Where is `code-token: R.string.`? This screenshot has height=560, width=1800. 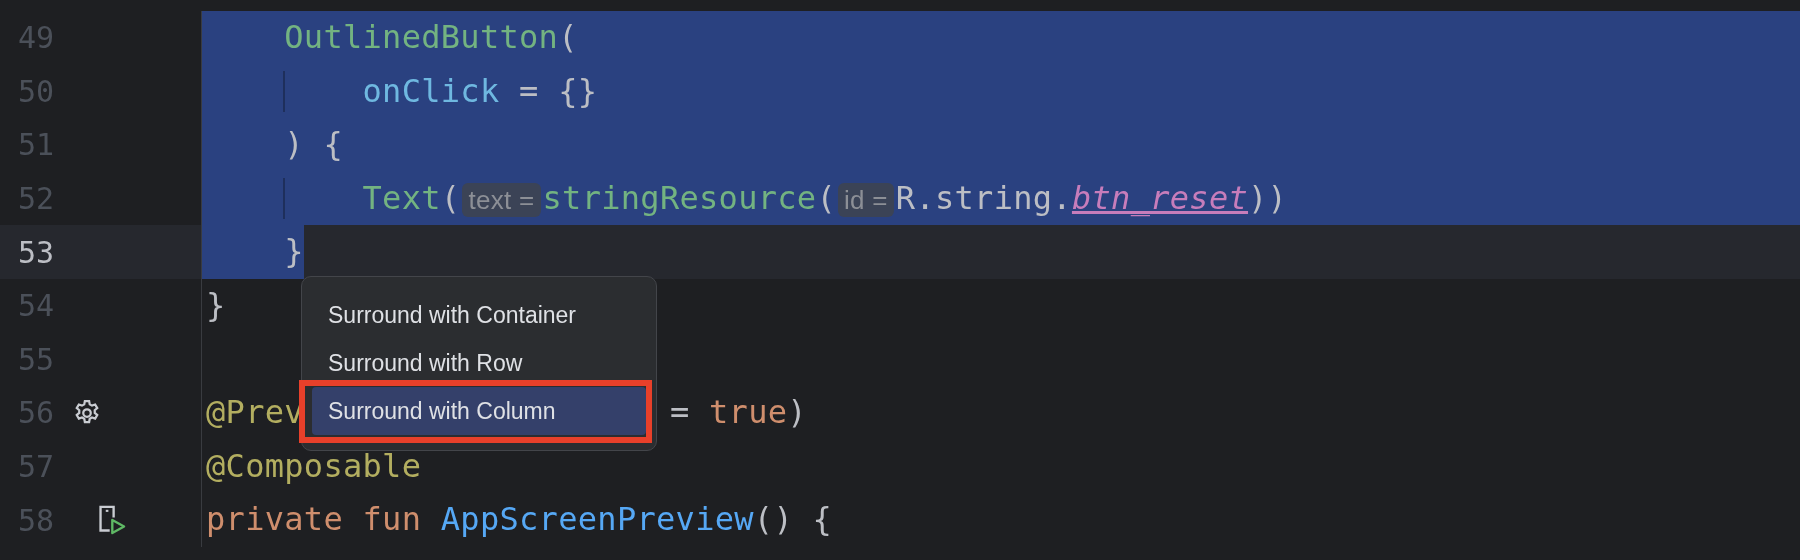 code-token: R.string. is located at coordinates (983, 197).